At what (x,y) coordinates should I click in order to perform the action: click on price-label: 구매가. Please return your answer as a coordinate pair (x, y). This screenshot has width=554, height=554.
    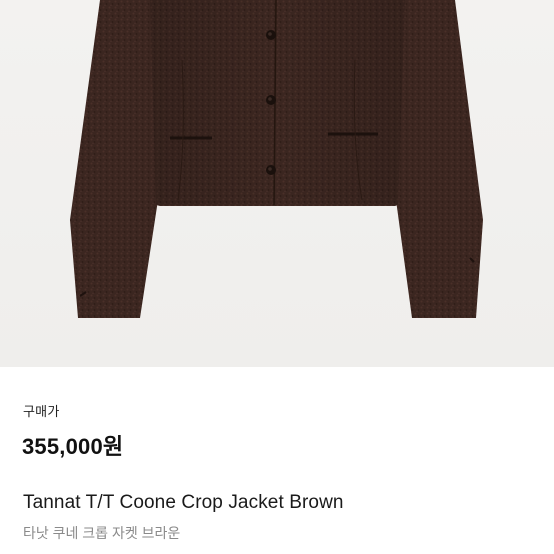
    Looking at the image, I should click on (41, 411).